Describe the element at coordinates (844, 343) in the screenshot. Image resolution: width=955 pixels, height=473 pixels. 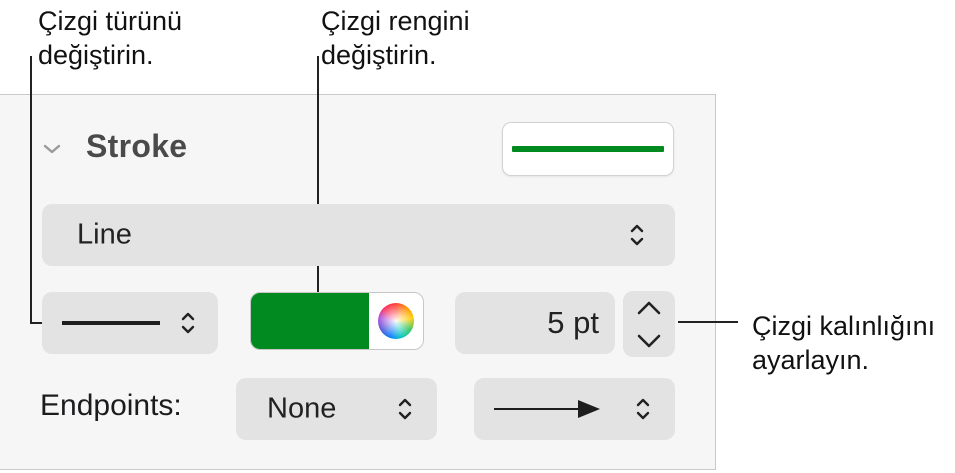
I see `callout-line-width: Çizgi kalınlığını ayarlayın.` at that location.